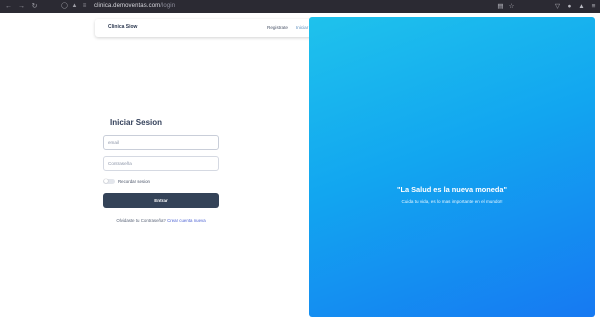 The width and height of the screenshot is (600, 322). Describe the element at coordinates (74, 6) in the screenshot. I see `lock-icon: ▲` at that location.